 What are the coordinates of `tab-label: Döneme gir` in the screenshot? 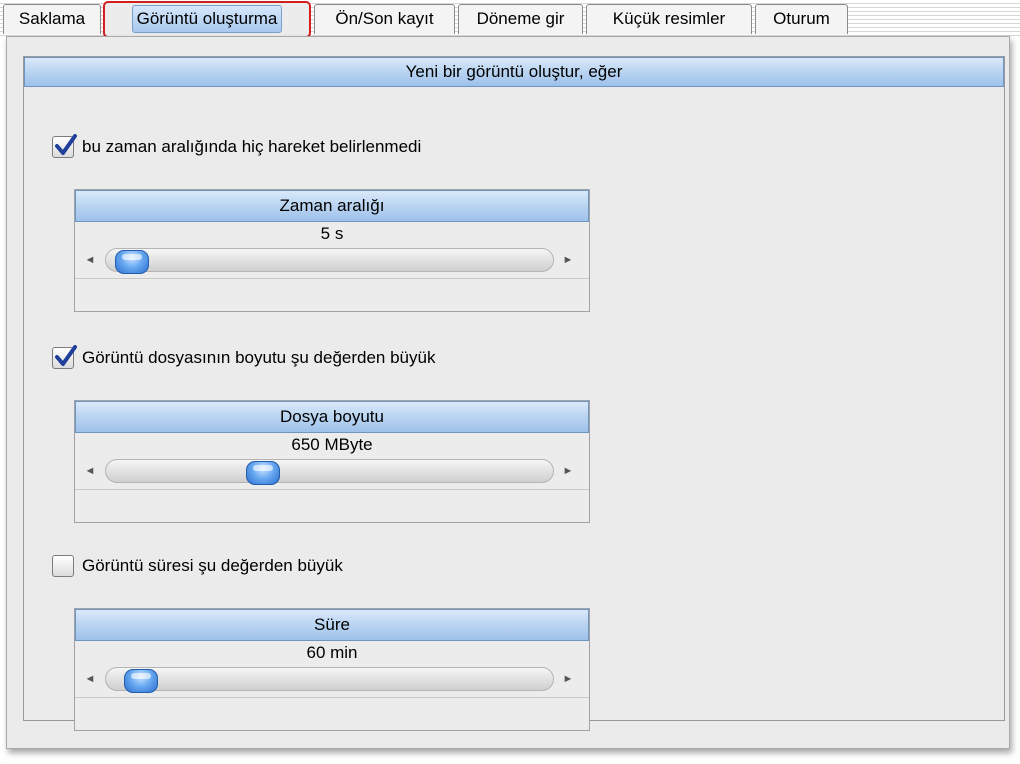 It's located at (520, 18).